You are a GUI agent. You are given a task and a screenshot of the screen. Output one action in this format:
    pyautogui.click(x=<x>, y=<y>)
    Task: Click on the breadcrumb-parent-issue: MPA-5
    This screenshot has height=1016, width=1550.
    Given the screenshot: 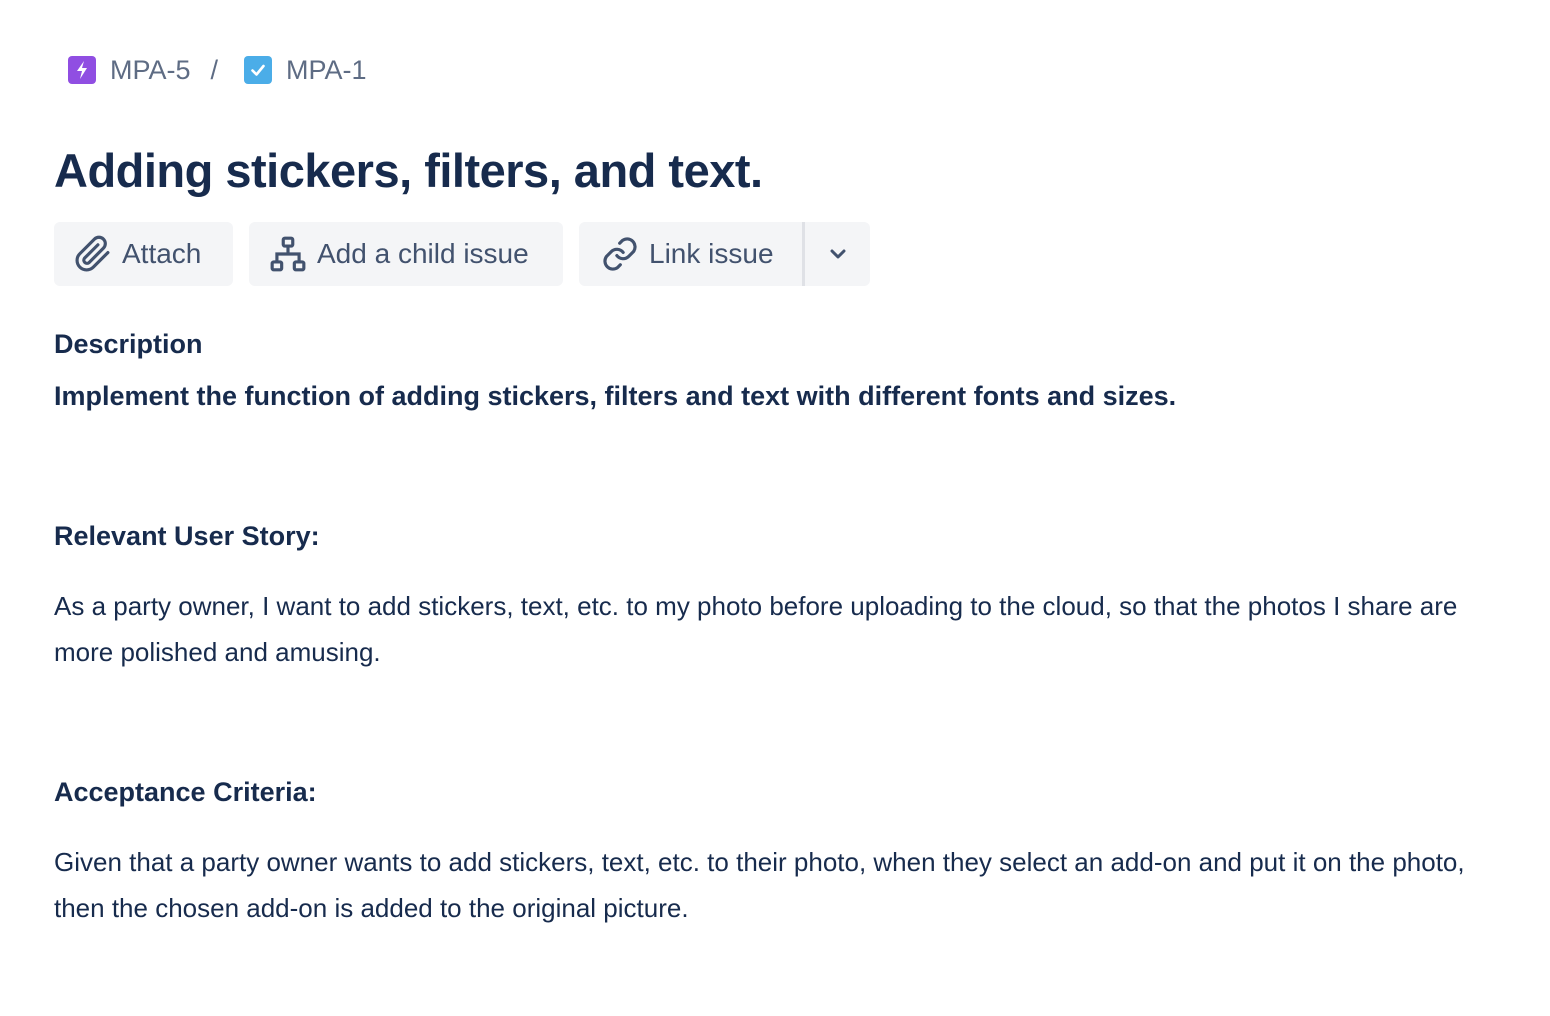 What is the action you would take?
    pyautogui.click(x=129, y=70)
    